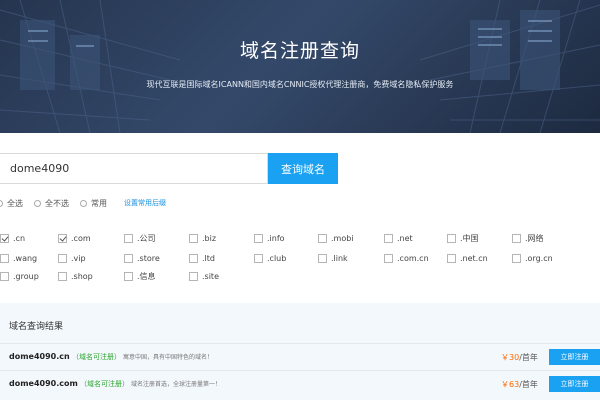 The height and width of the screenshot is (400, 600). Describe the element at coordinates (276, 238) in the screenshot. I see `tld-label: .info` at that location.